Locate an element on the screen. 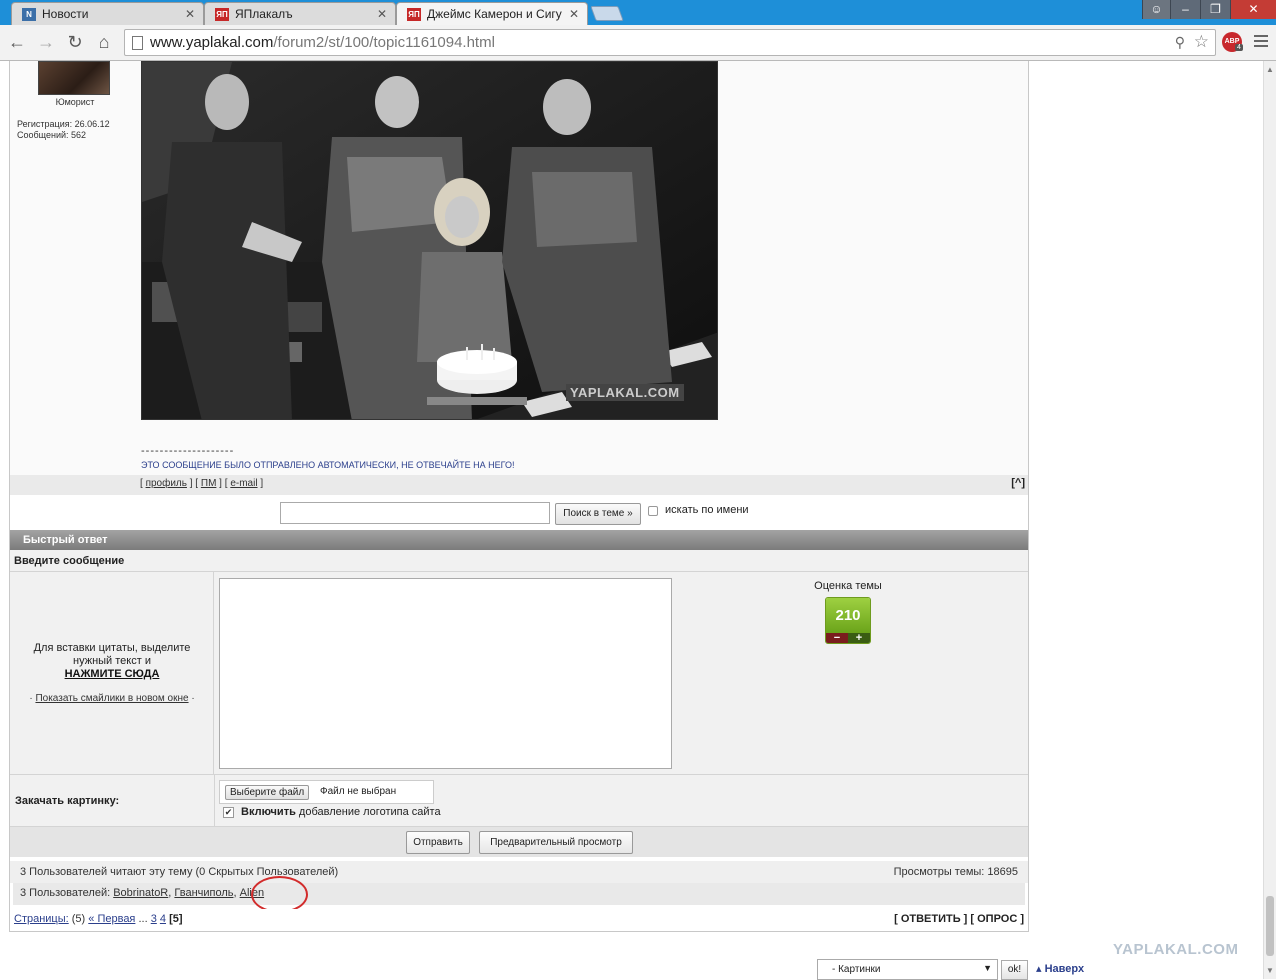  logo-checkbox: ✔ is located at coordinates (228, 812).